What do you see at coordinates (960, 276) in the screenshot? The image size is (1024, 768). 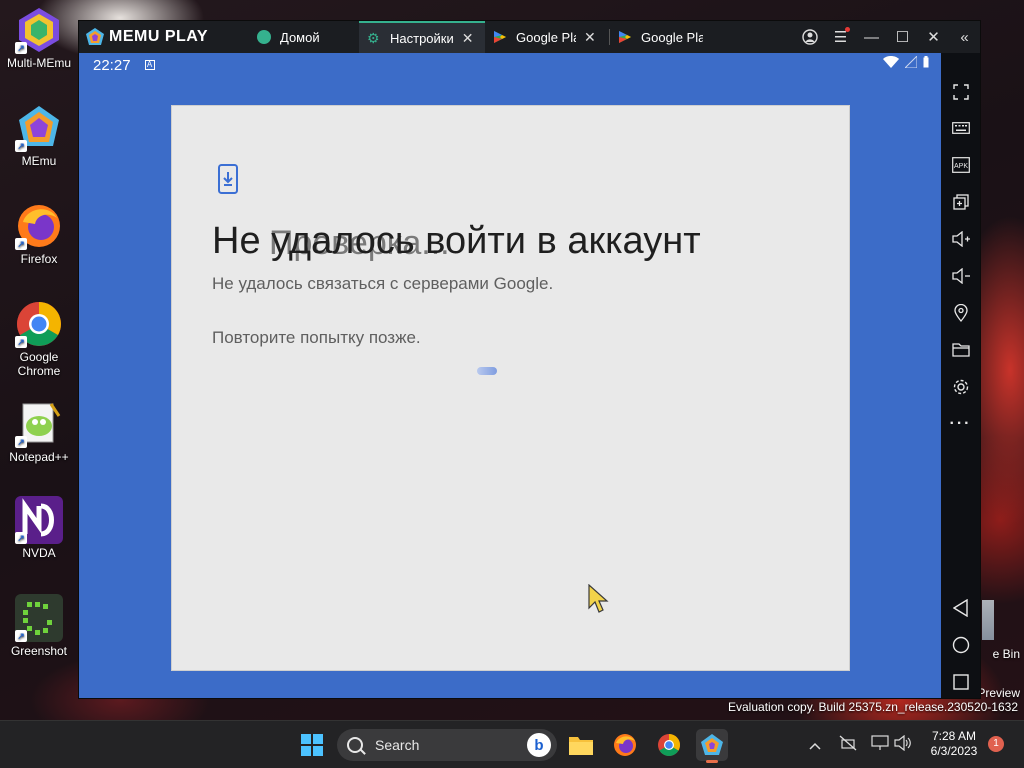 I see `volume-down-icon` at bounding box center [960, 276].